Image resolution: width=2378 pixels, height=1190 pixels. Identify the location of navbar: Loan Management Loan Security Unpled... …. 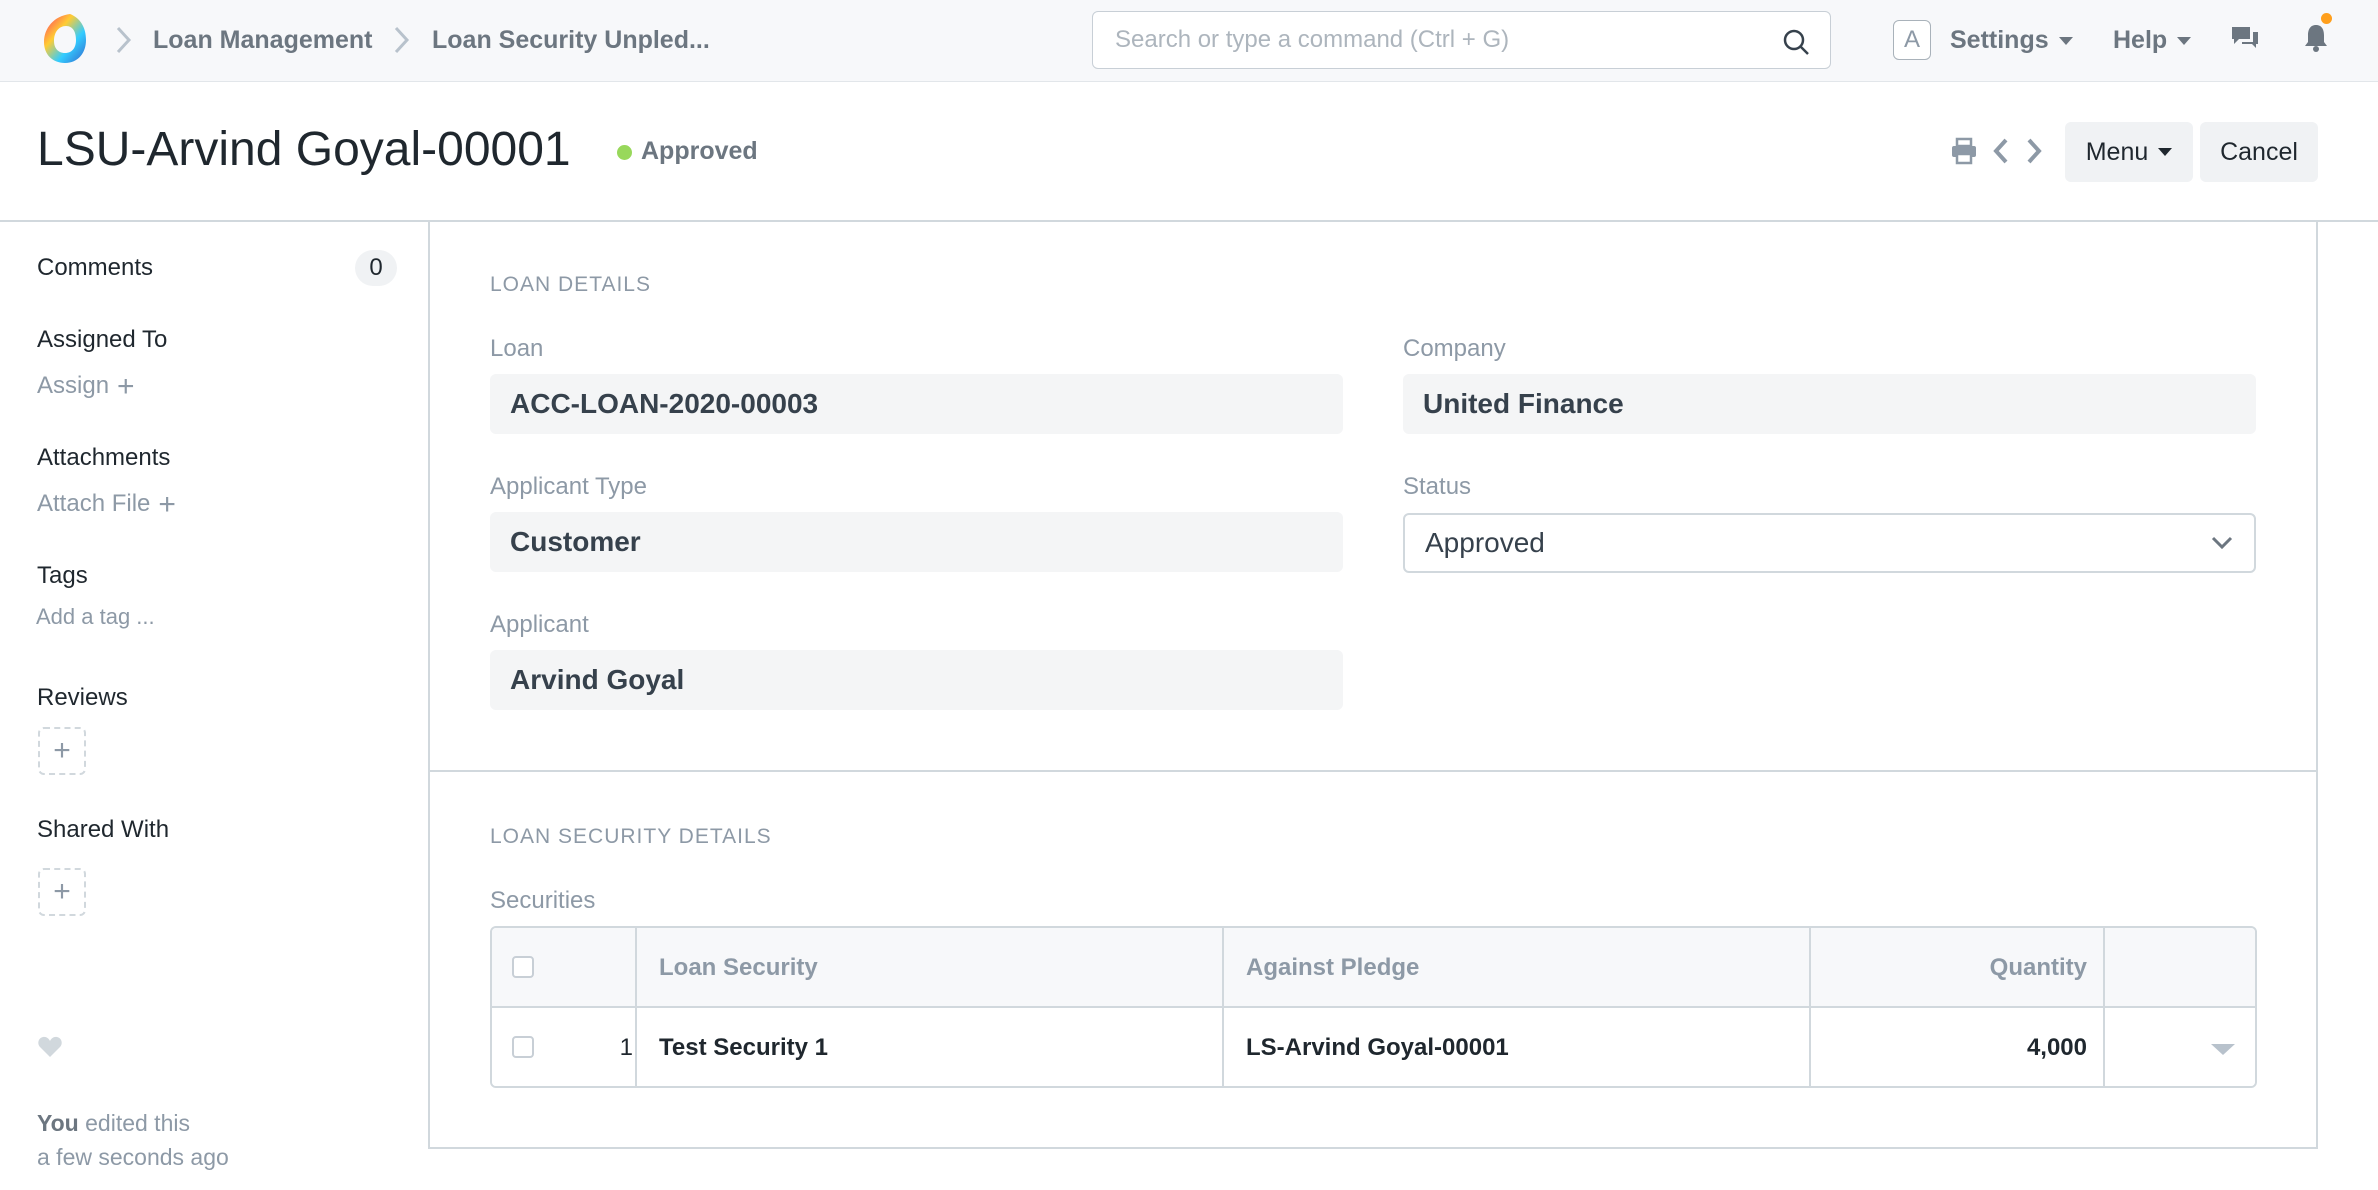
(1189, 41).